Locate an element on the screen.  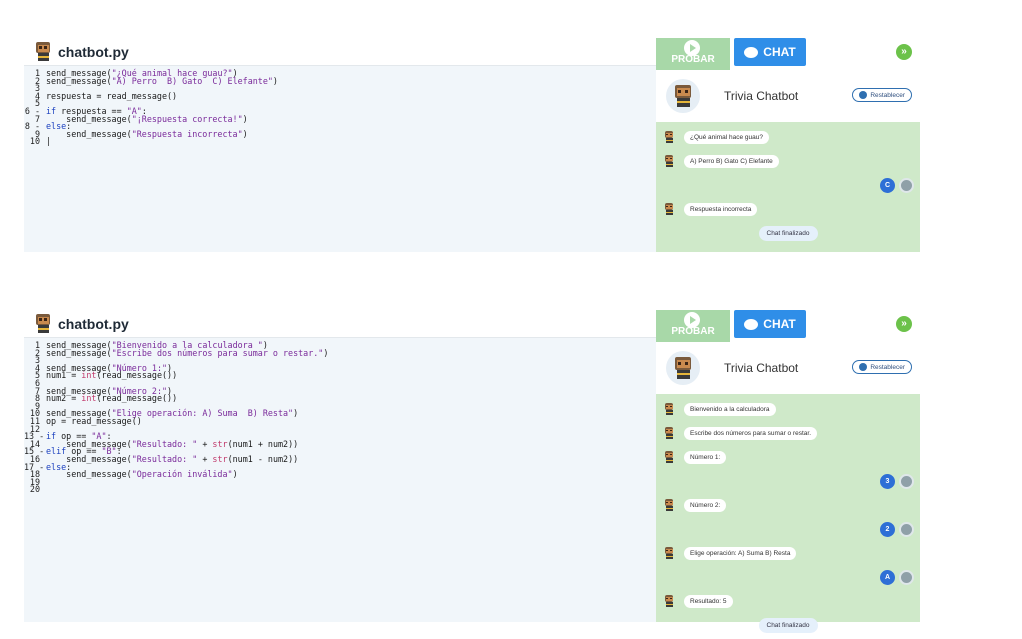
bot-message: Elige operación: A) Suma B) Resta is located at coordinates (788, 553).